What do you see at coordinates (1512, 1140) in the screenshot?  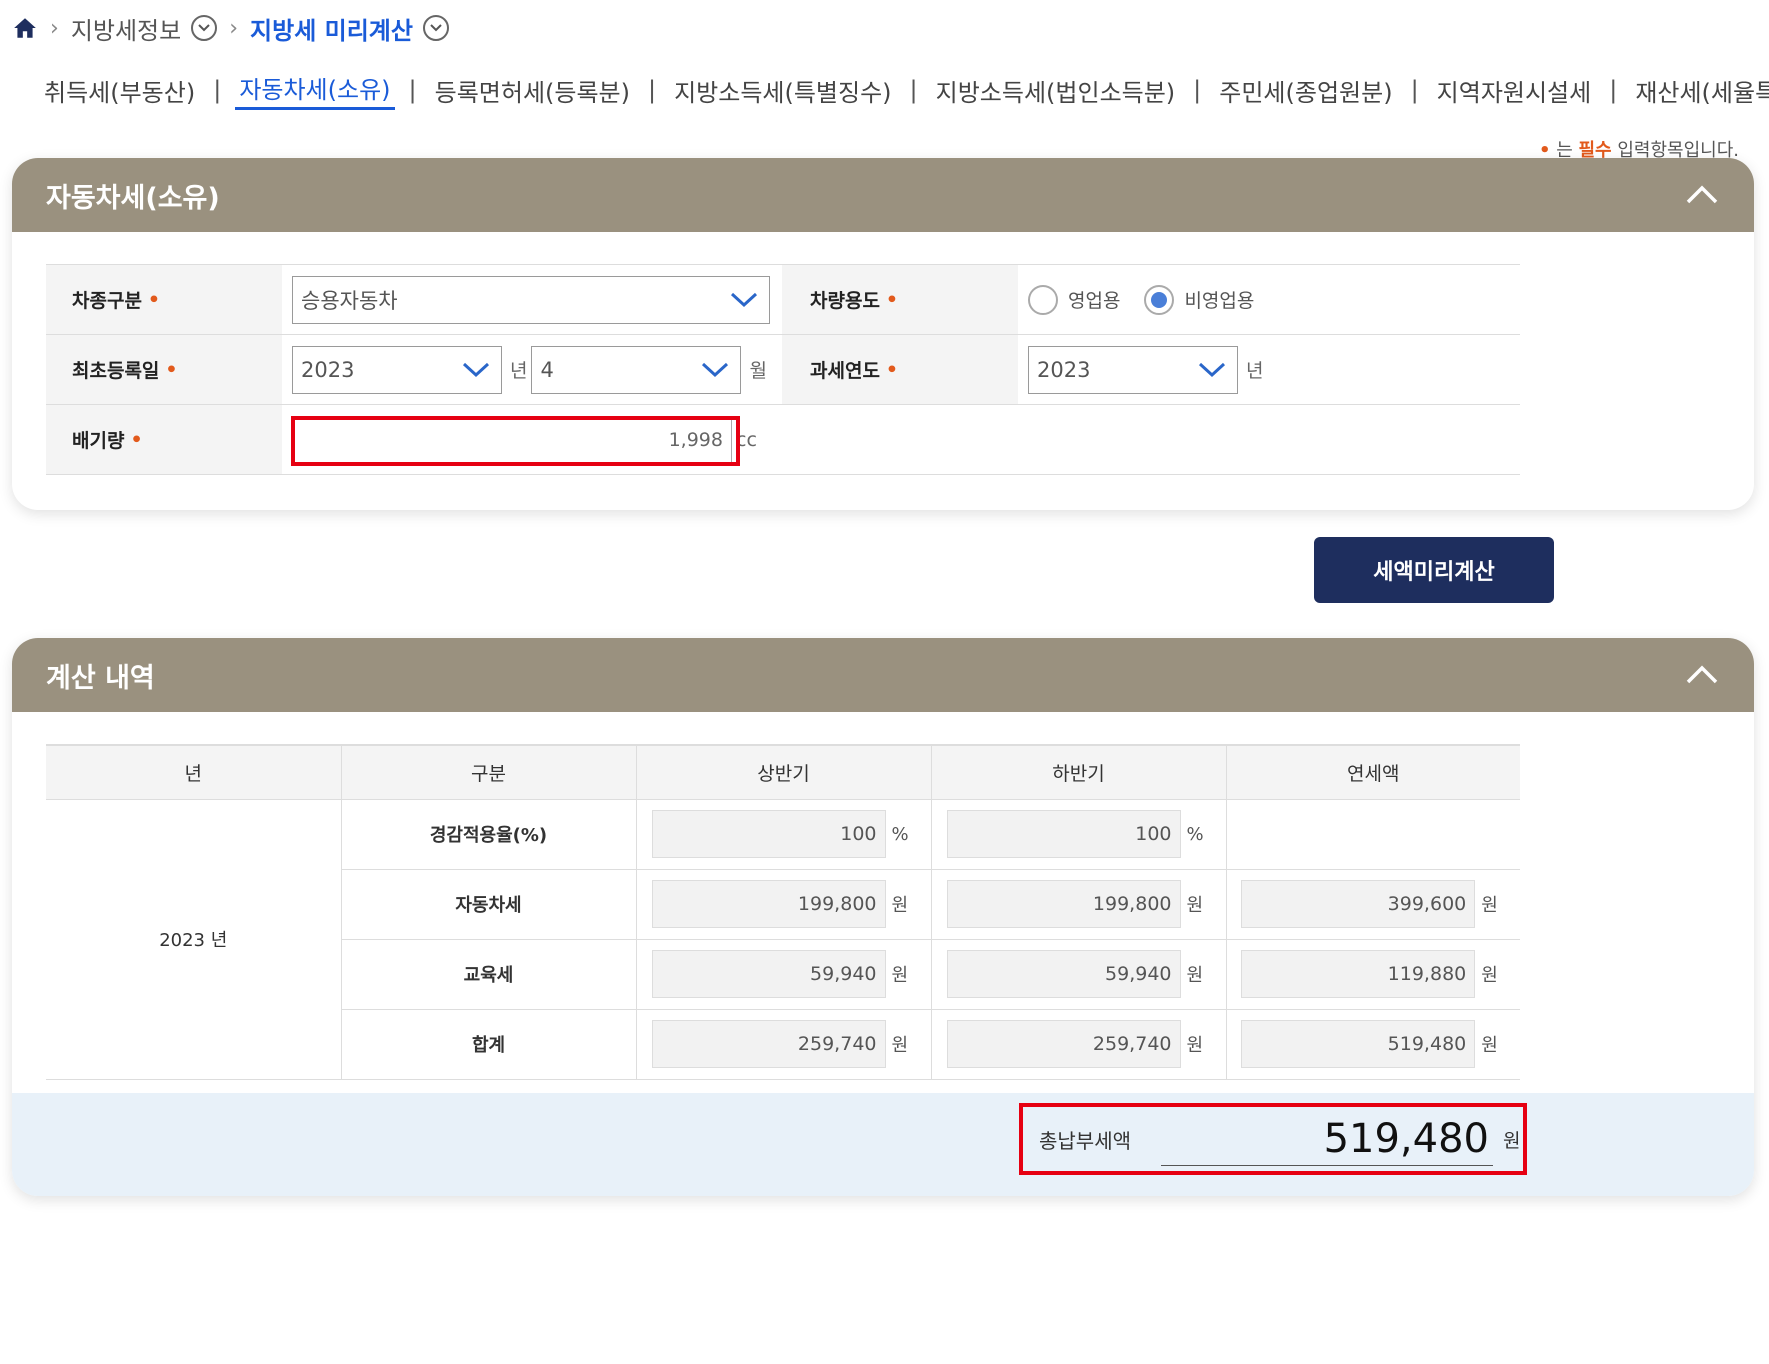 I see `total-tax-unit: 원` at bounding box center [1512, 1140].